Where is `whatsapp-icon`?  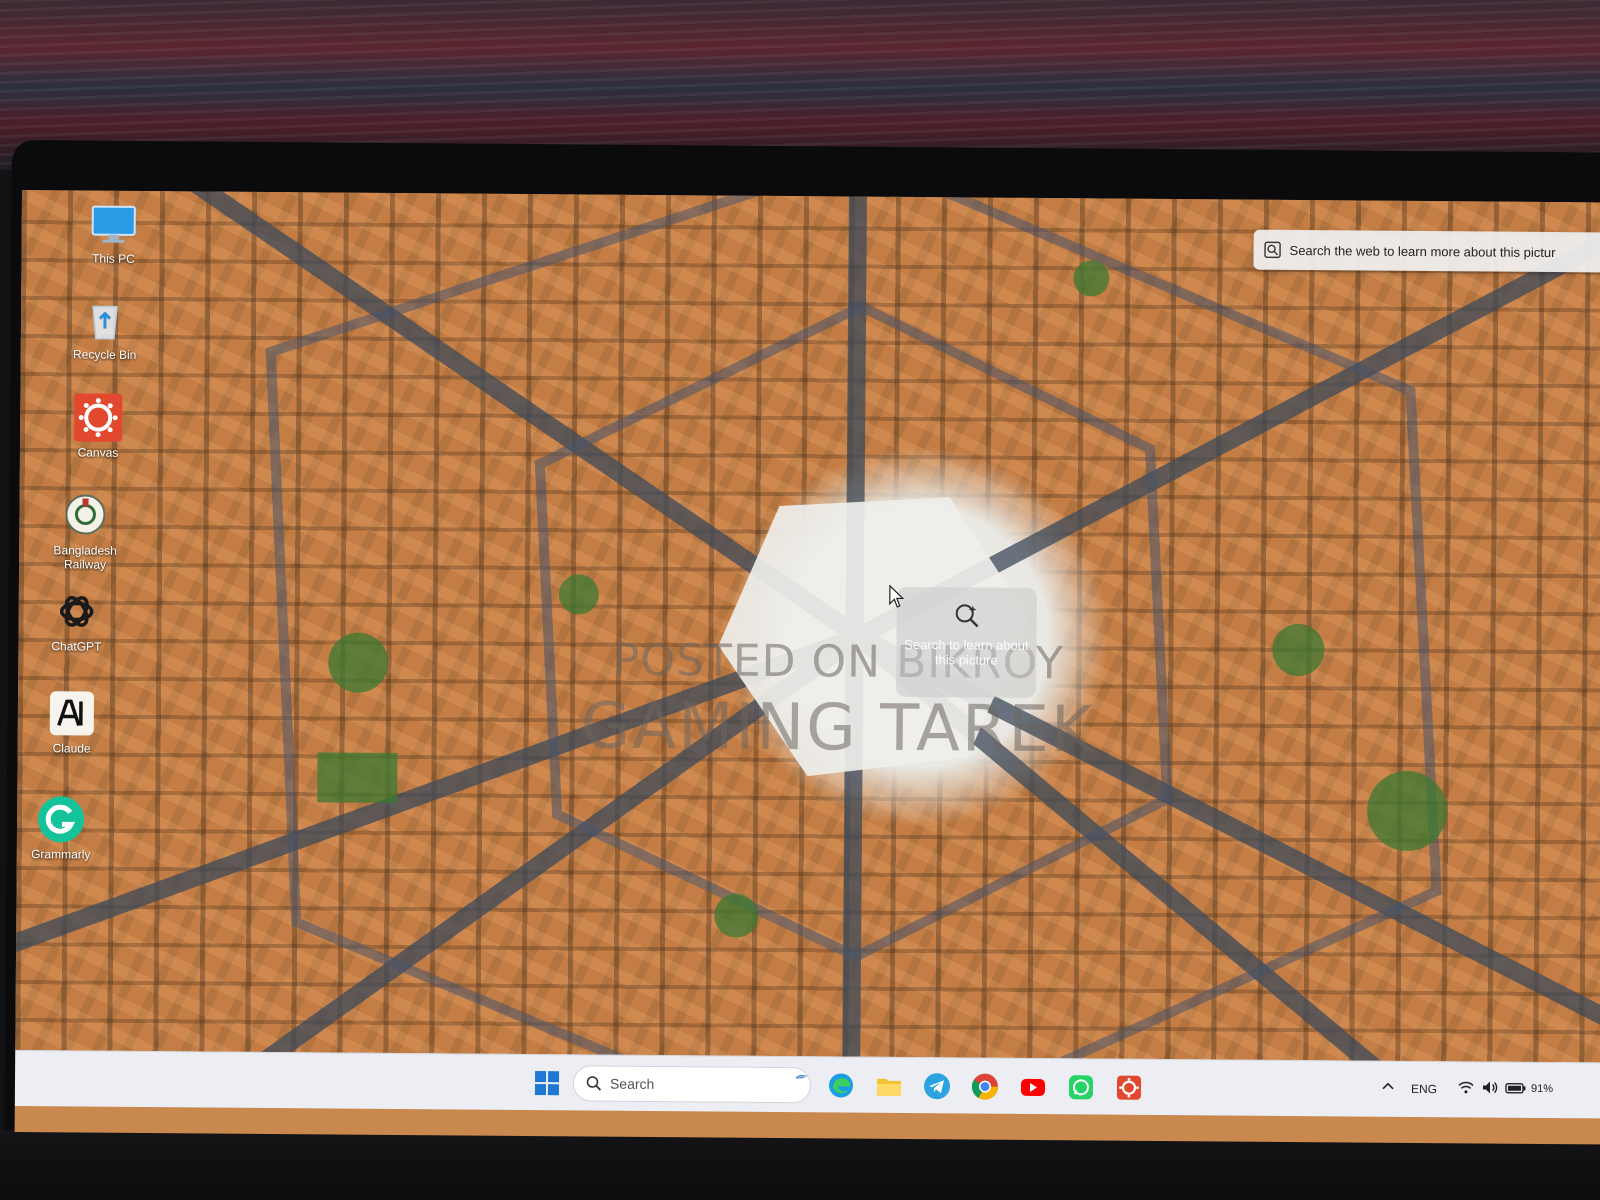
whatsapp-icon is located at coordinates (1081, 1087).